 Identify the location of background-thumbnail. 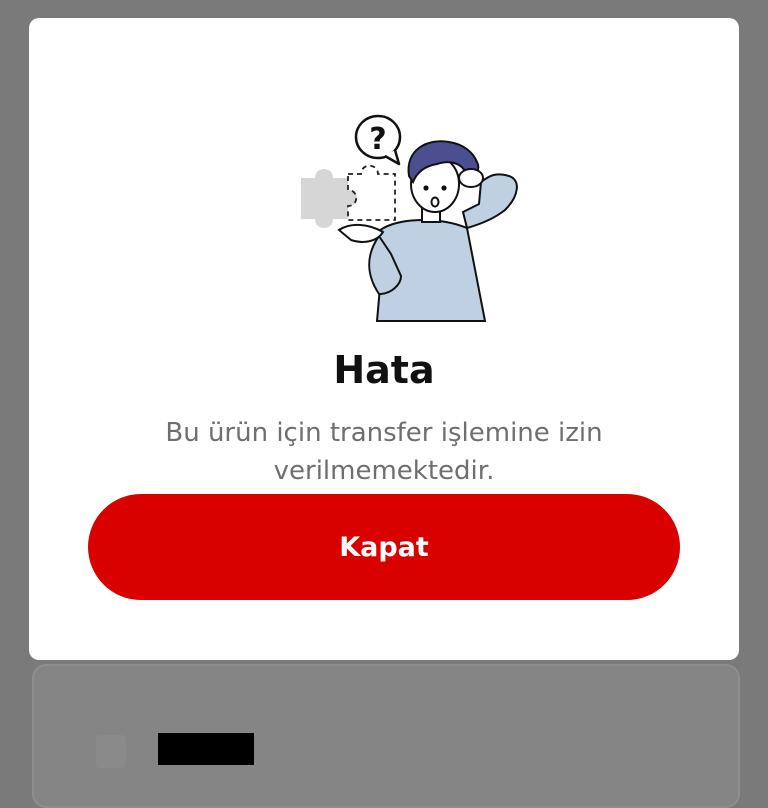
(111, 751).